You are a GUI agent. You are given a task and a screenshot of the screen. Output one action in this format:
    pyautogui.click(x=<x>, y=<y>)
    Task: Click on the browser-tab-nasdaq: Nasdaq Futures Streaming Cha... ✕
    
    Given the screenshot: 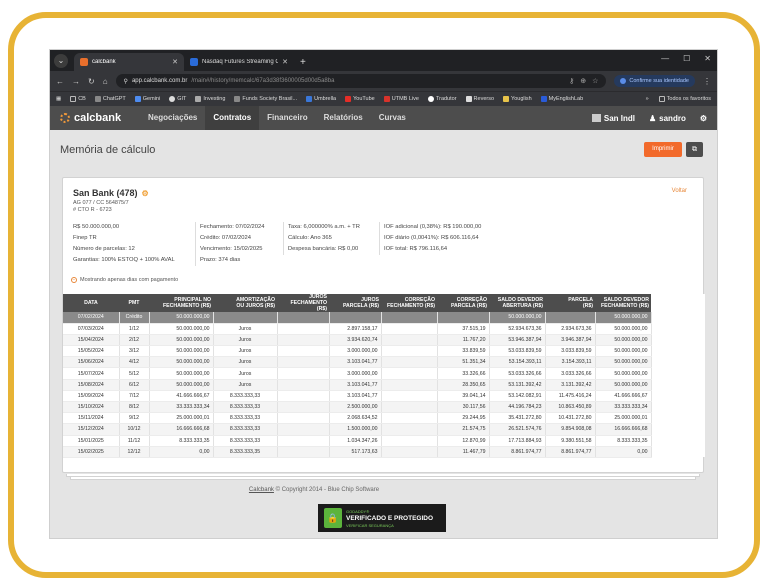 What is the action you would take?
    pyautogui.click(x=239, y=62)
    